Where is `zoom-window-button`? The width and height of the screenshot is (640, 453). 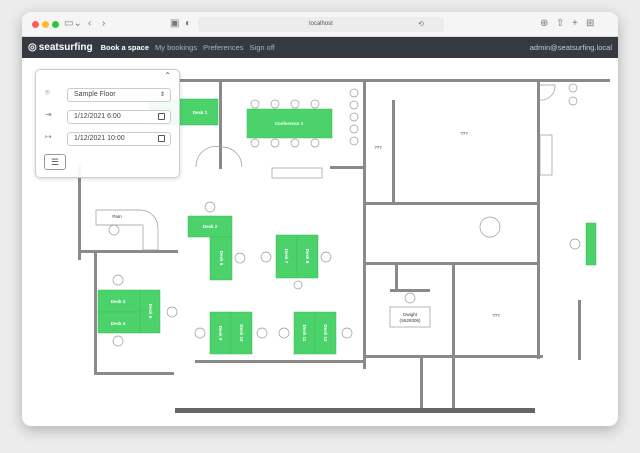
zoom-window-button is located at coordinates (55, 24).